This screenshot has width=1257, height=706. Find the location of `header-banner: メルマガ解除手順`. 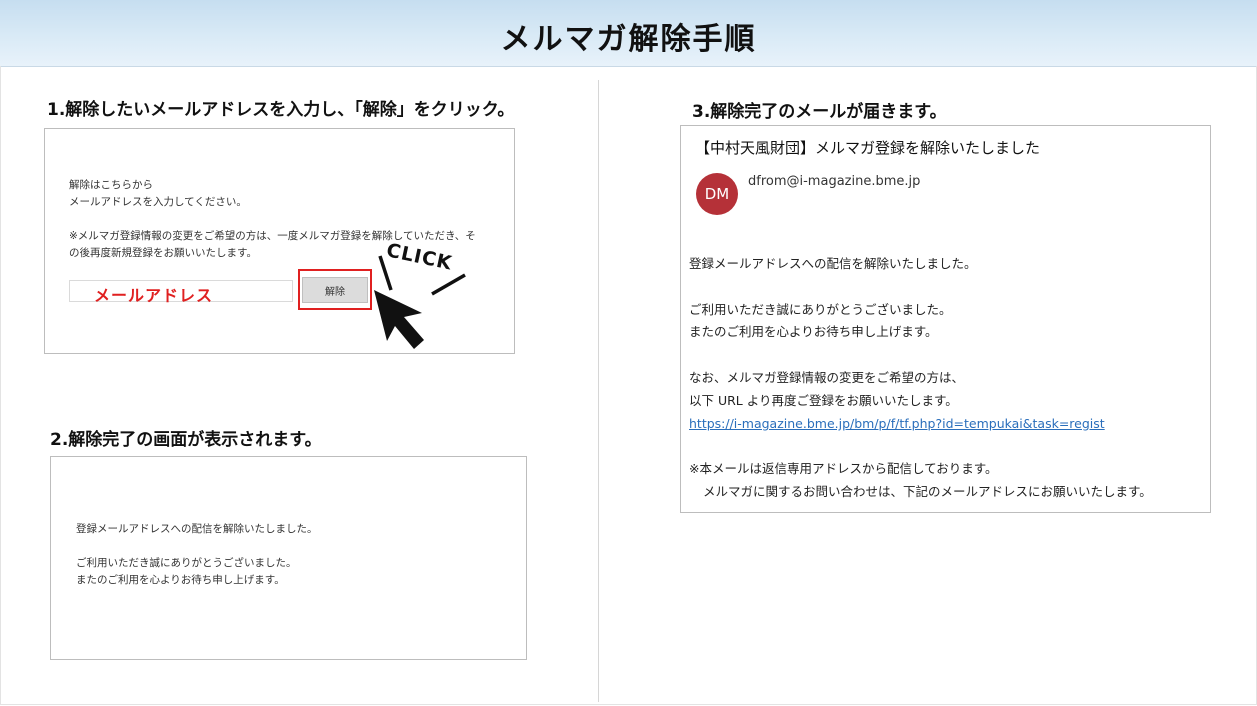

header-banner: メルマガ解除手順 is located at coordinates (628, 33).